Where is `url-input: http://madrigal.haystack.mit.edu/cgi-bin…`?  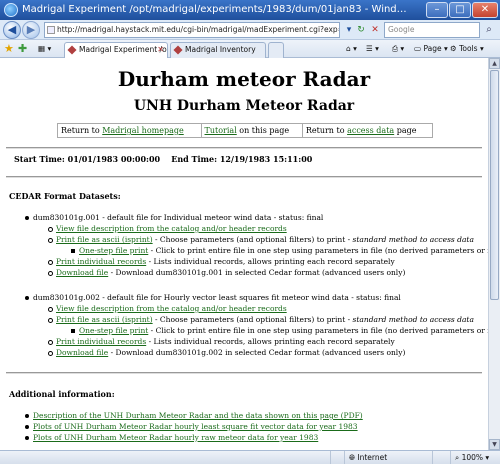
url-input: http://madrigal.haystack.mit.edu/cgi-bin… is located at coordinates (192, 30).